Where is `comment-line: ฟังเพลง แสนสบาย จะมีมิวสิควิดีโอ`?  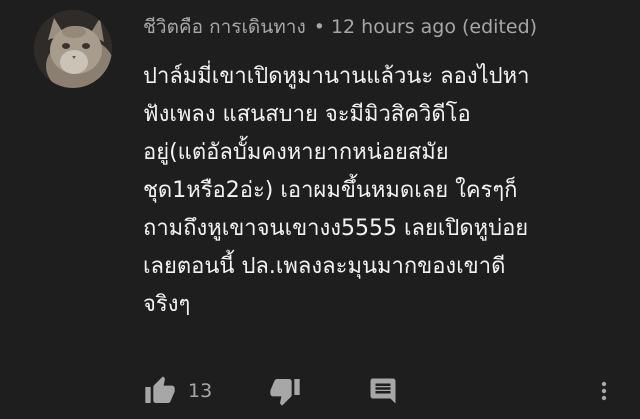 comment-line: ฟังเพลง แสนสบาย จะมีมิวสิควิดีโอ is located at coordinates (307, 114).